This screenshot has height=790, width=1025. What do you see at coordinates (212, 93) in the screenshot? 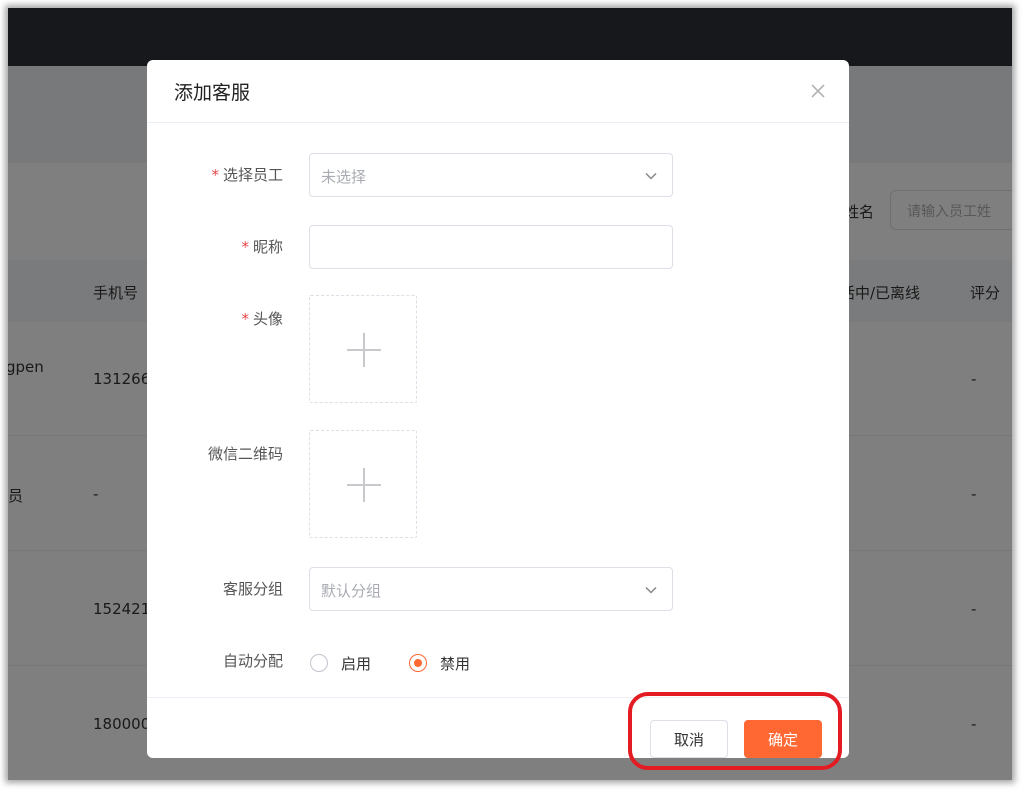
I see `dialog-title: 添加客服` at bounding box center [212, 93].